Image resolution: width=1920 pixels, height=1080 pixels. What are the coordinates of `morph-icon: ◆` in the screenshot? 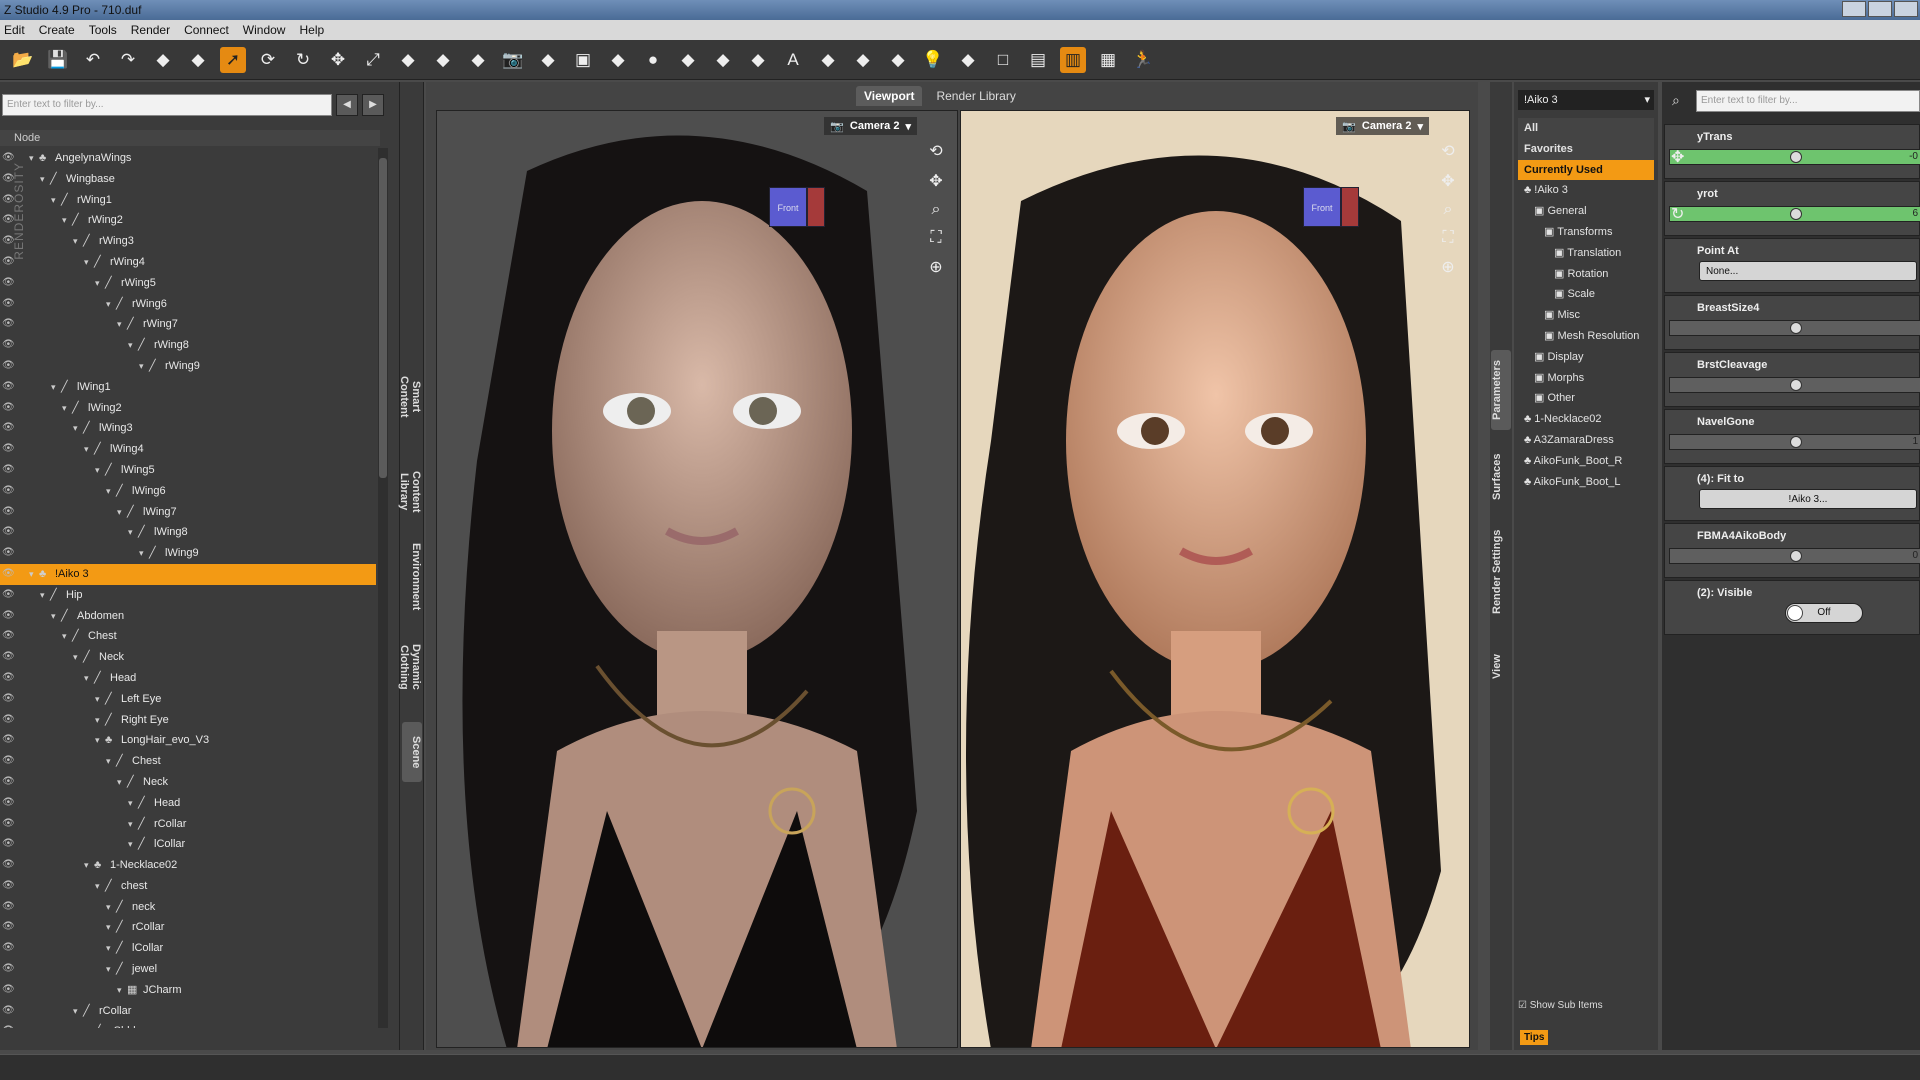 It's located at (863, 60).